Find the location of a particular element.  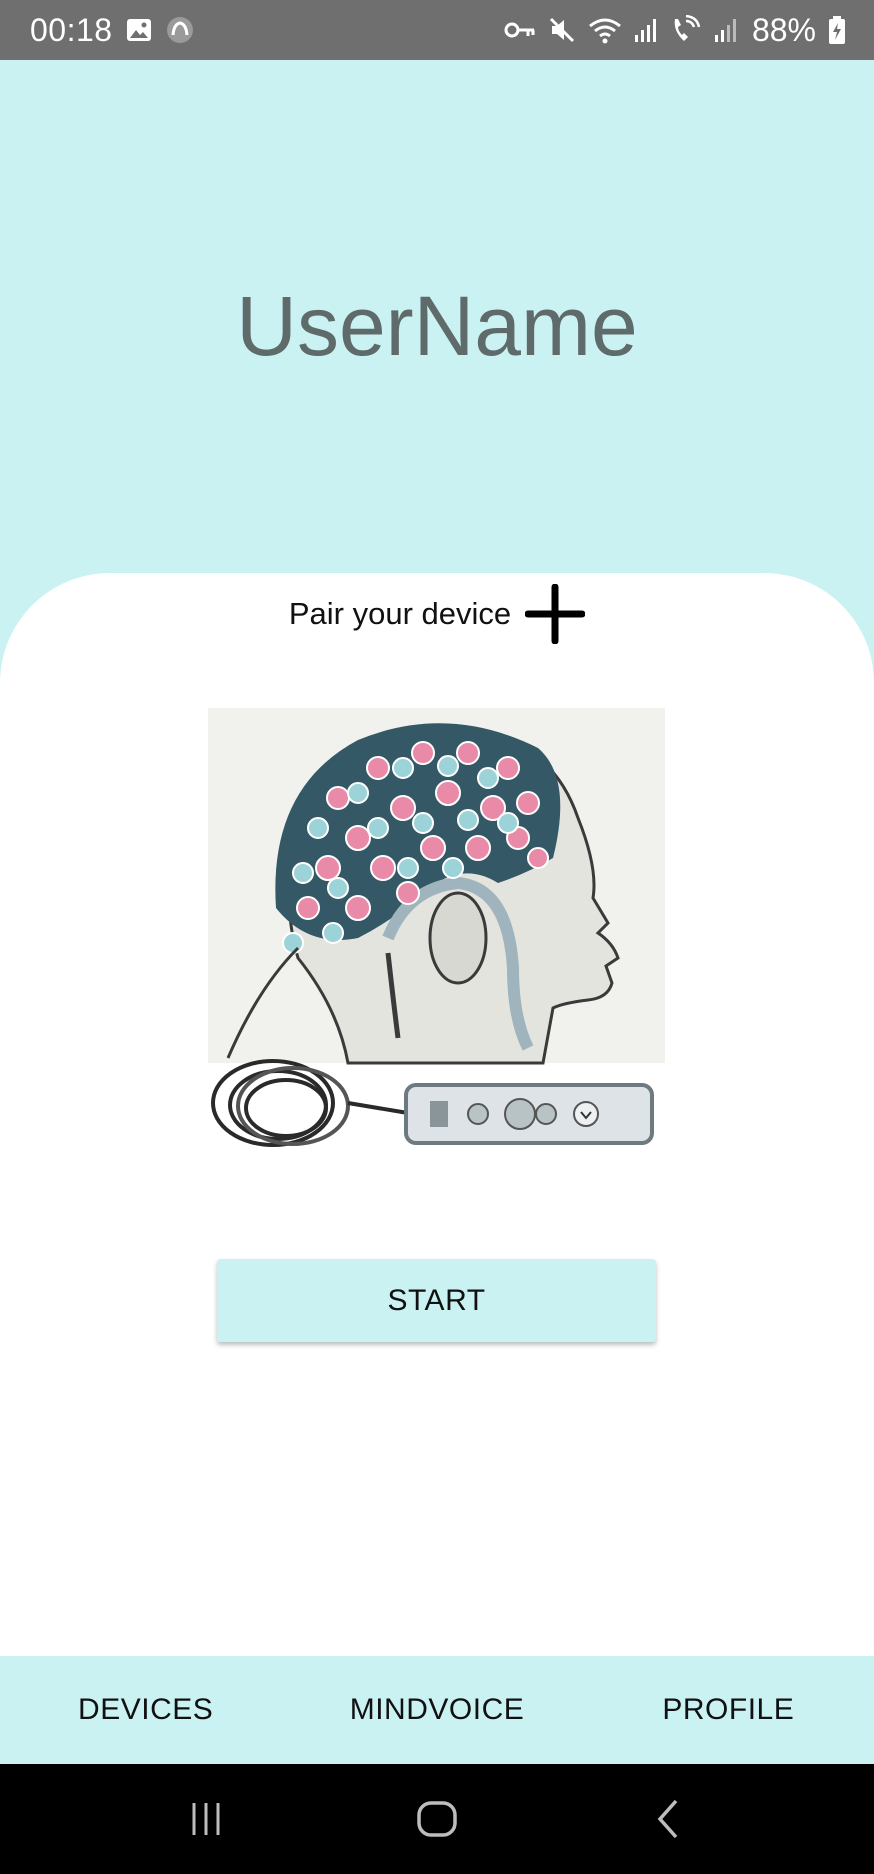

tab-devices: DEVICES is located at coordinates (145, 1710).